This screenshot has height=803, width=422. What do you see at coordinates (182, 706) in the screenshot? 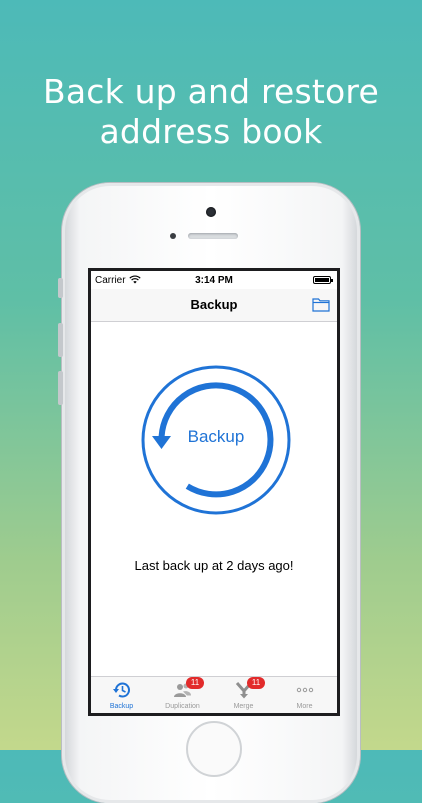
I see `tab-duplication-label: Duplication` at bounding box center [182, 706].